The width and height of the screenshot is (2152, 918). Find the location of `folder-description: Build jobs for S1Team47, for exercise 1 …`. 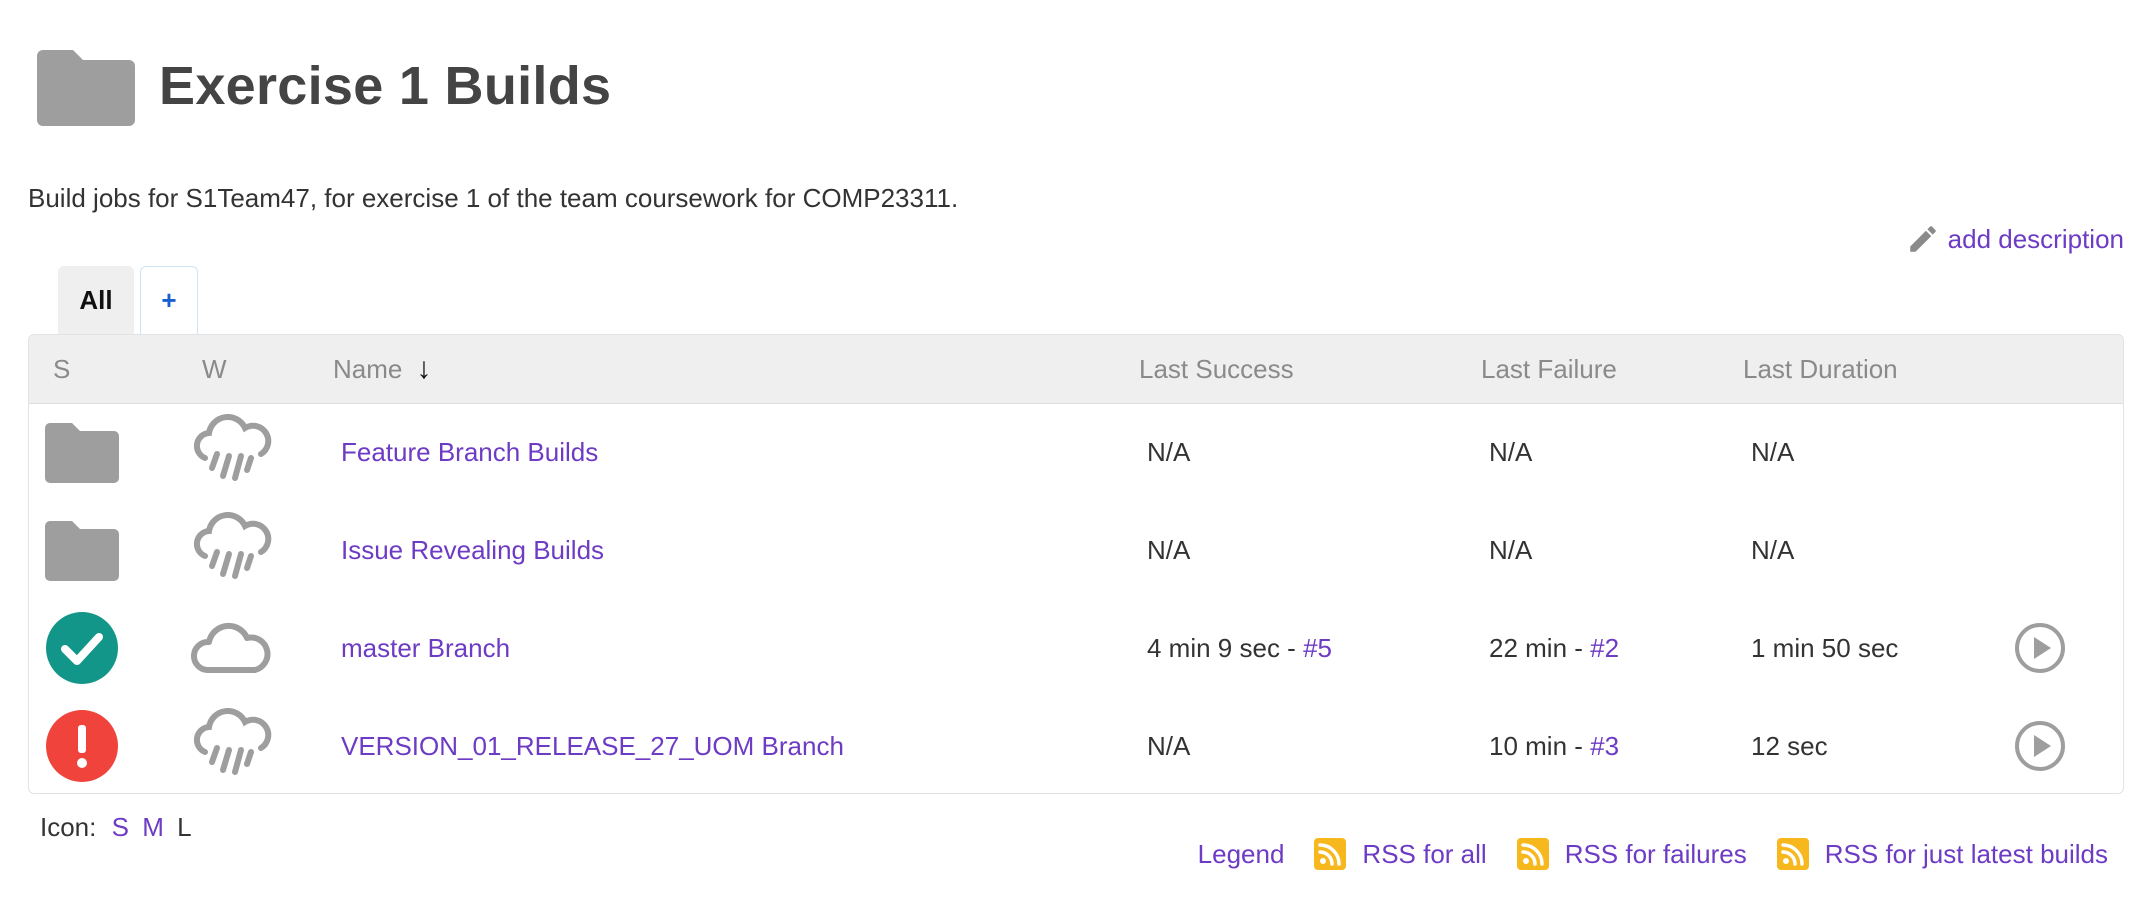

folder-description: Build jobs for S1Team47, for exercise 1 … is located at coordinates (493, 198).